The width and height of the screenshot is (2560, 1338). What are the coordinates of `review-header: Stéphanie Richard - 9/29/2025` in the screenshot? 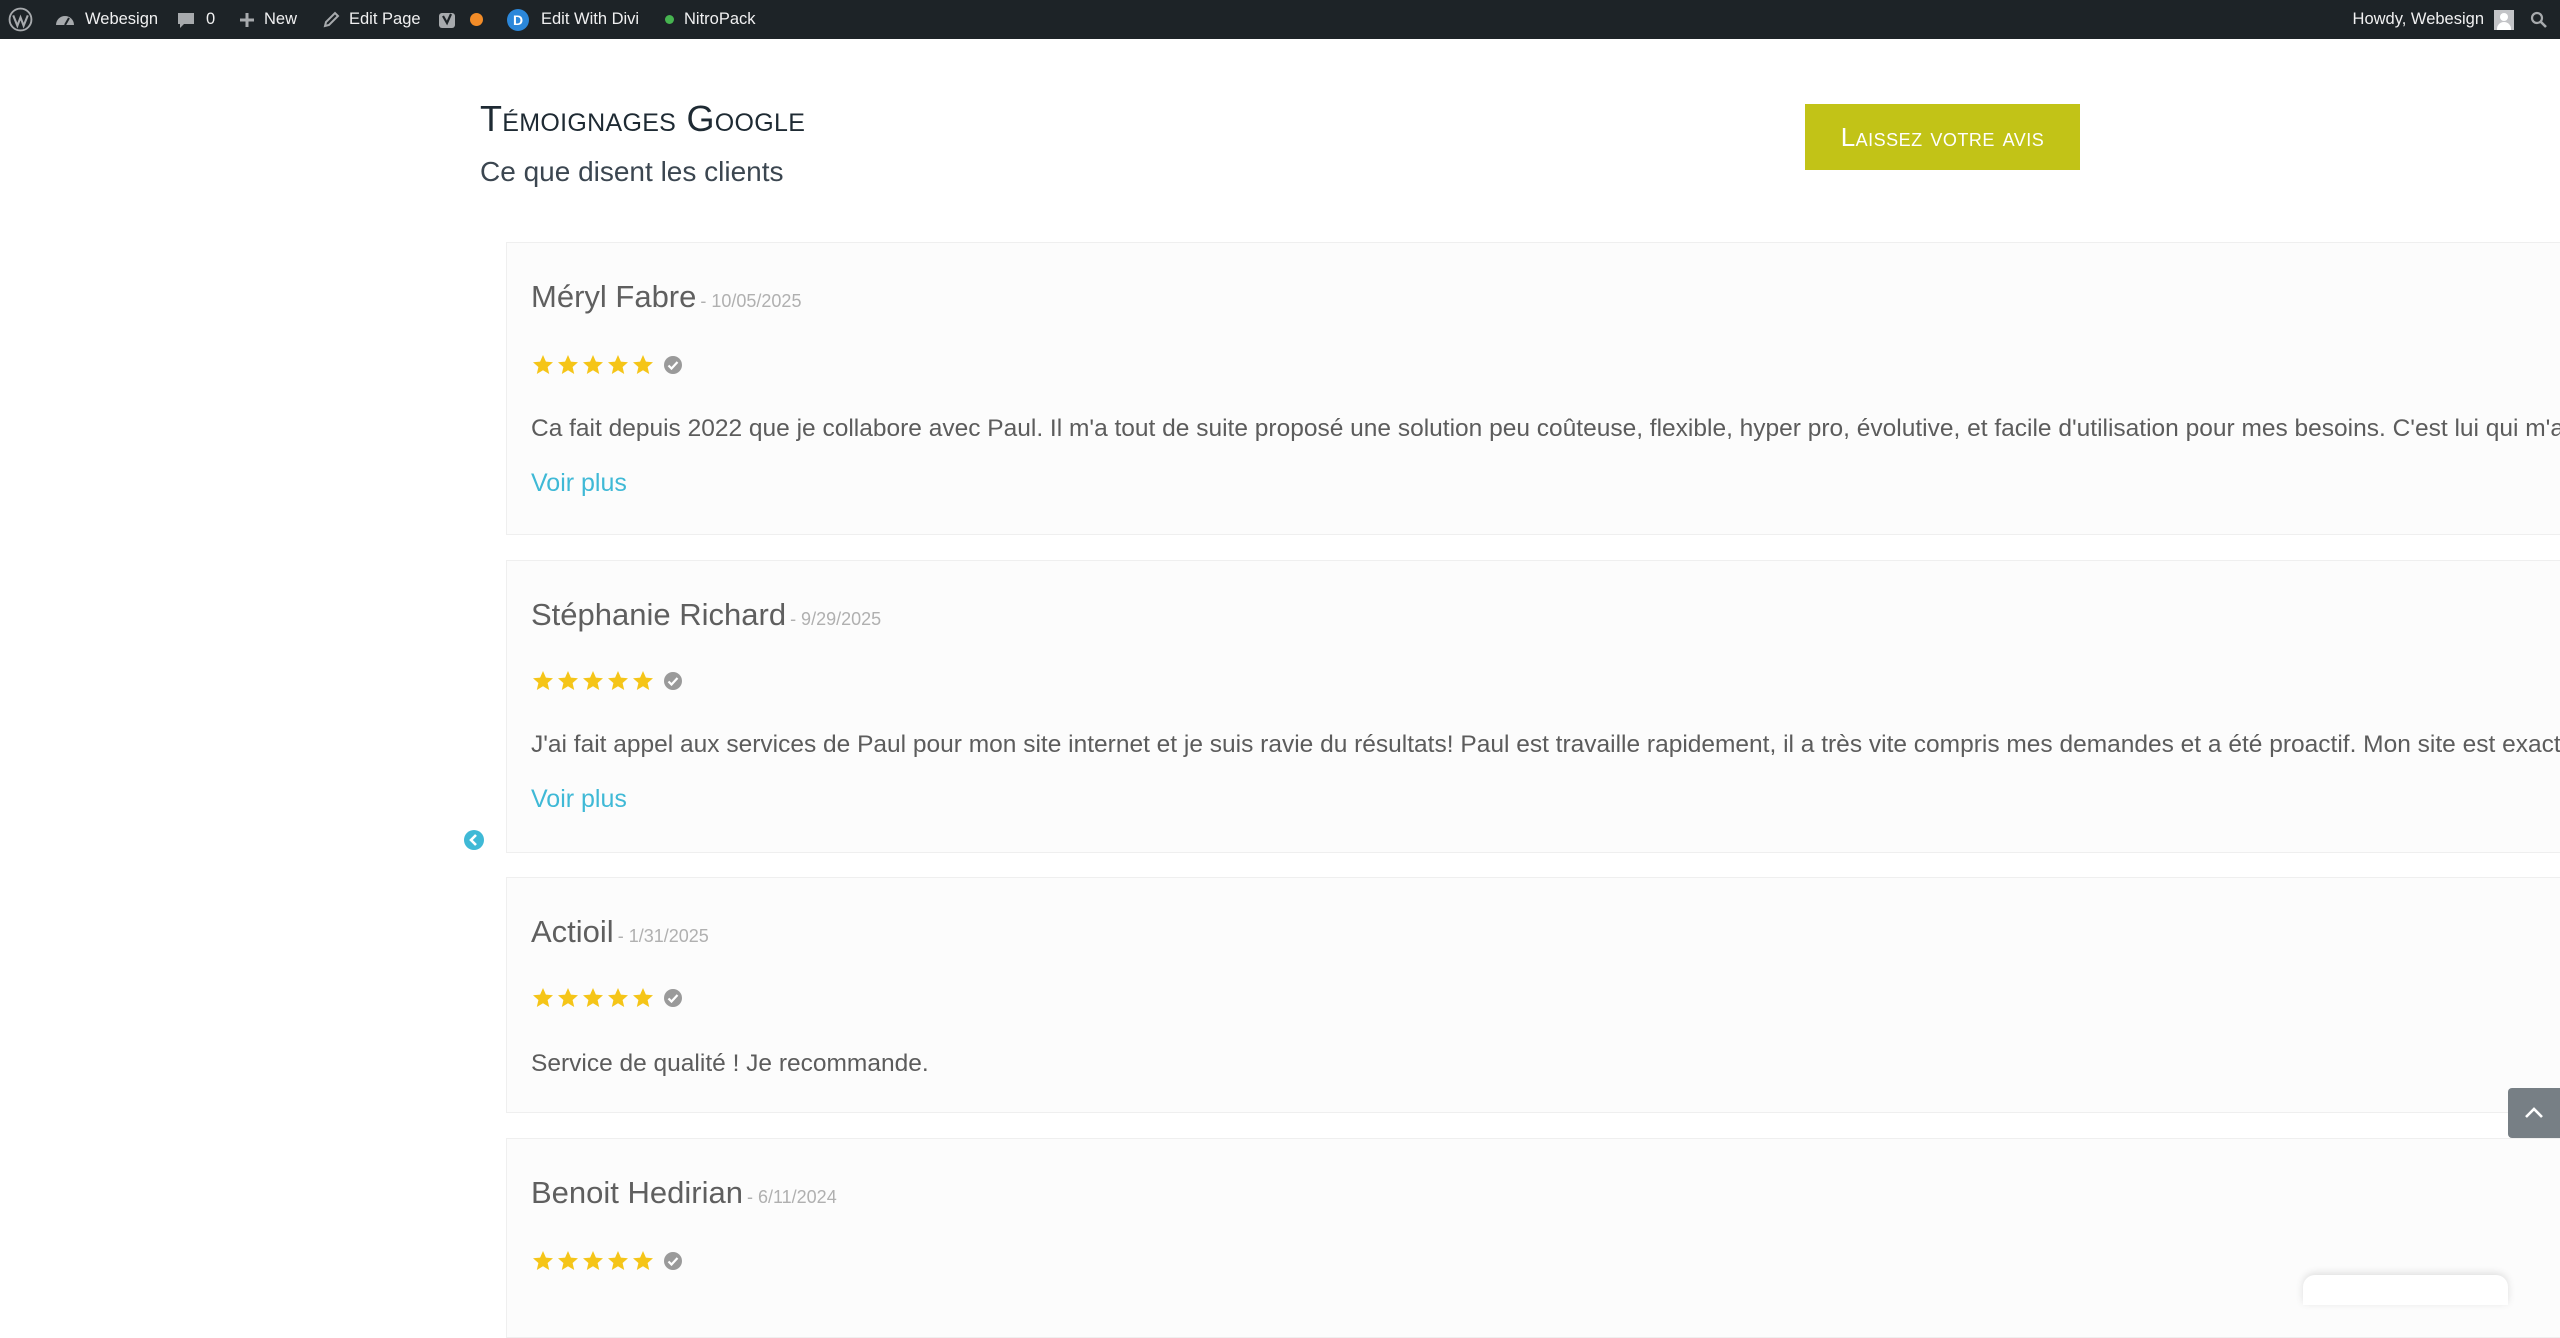 It's located at (706, 615).